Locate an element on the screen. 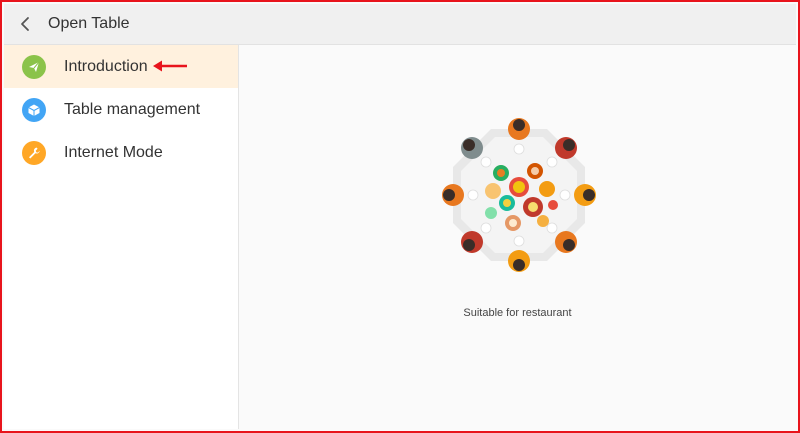 The width and height of the screenshot is (800, 433). sidebar-item-label: Internet Mode is located at coordinates (113, 152).